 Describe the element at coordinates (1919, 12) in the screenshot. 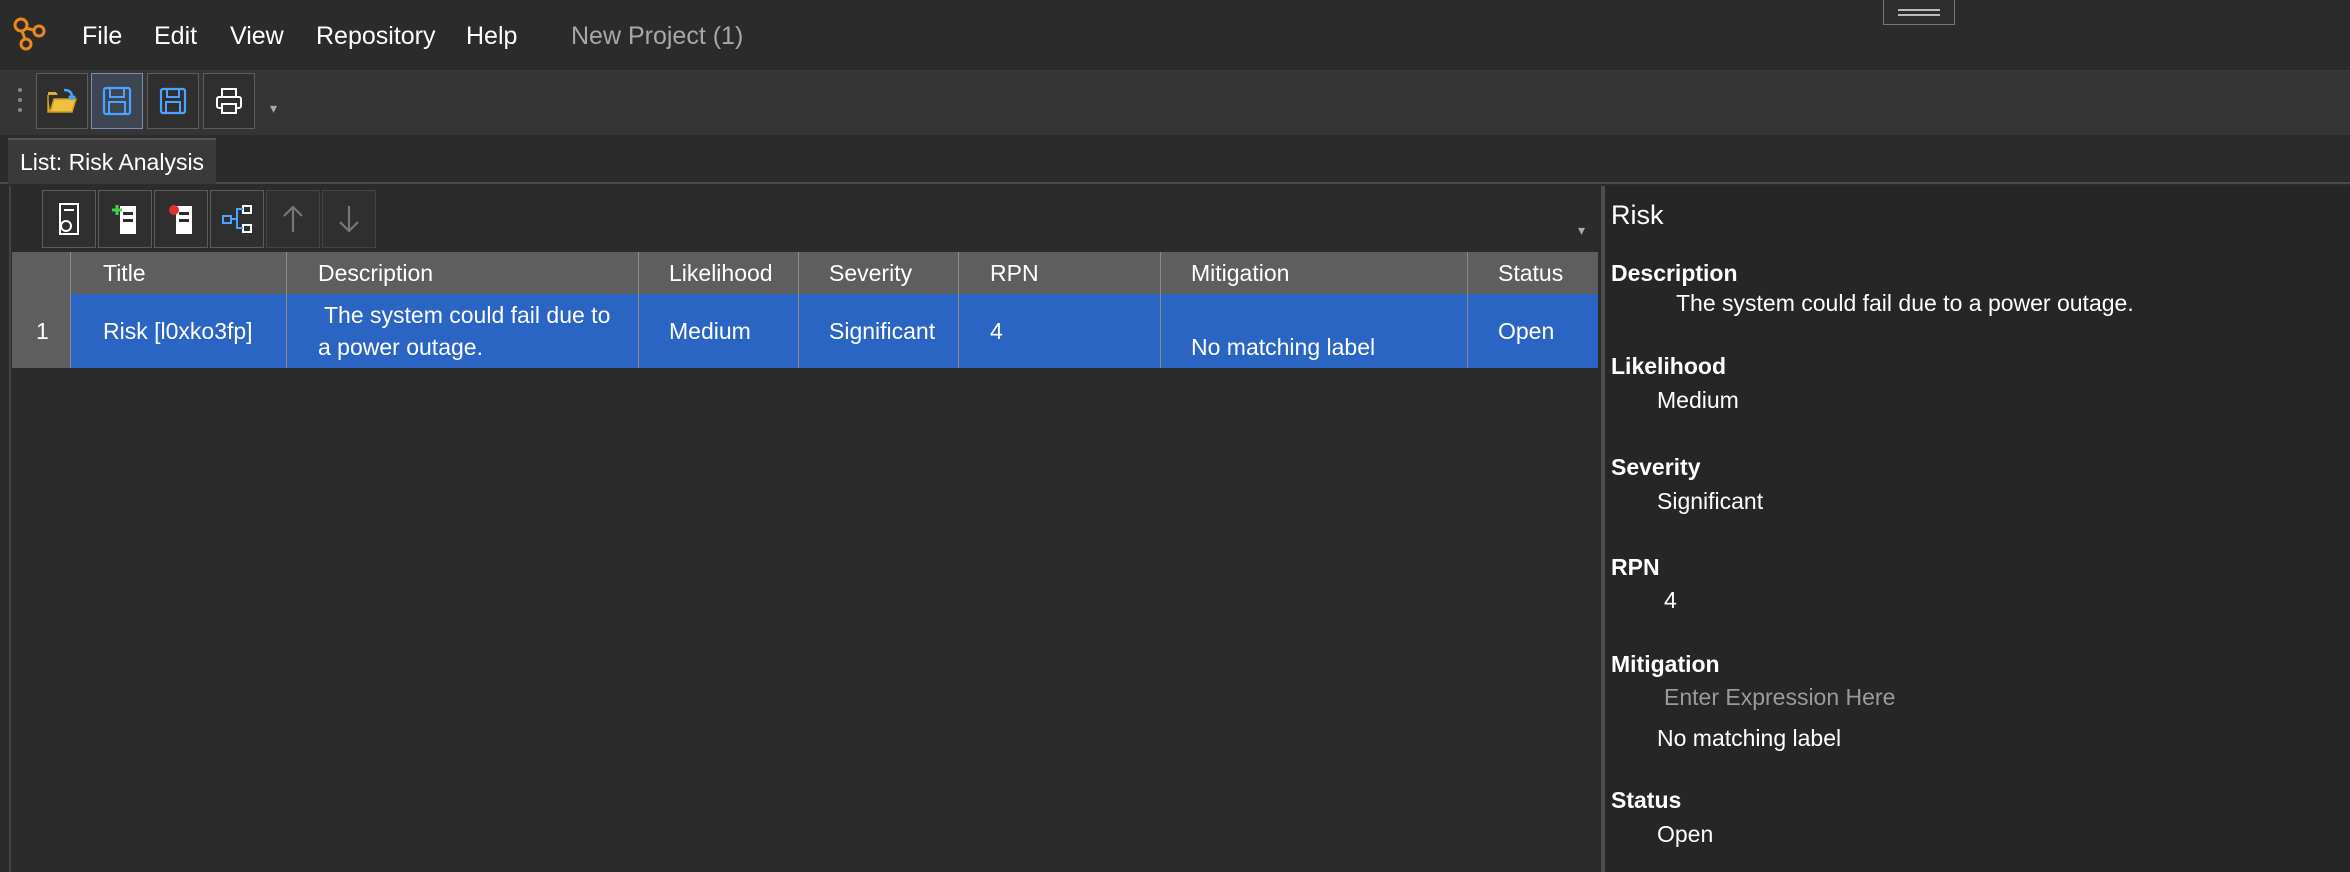

I see `window-restore-handle` at that location.